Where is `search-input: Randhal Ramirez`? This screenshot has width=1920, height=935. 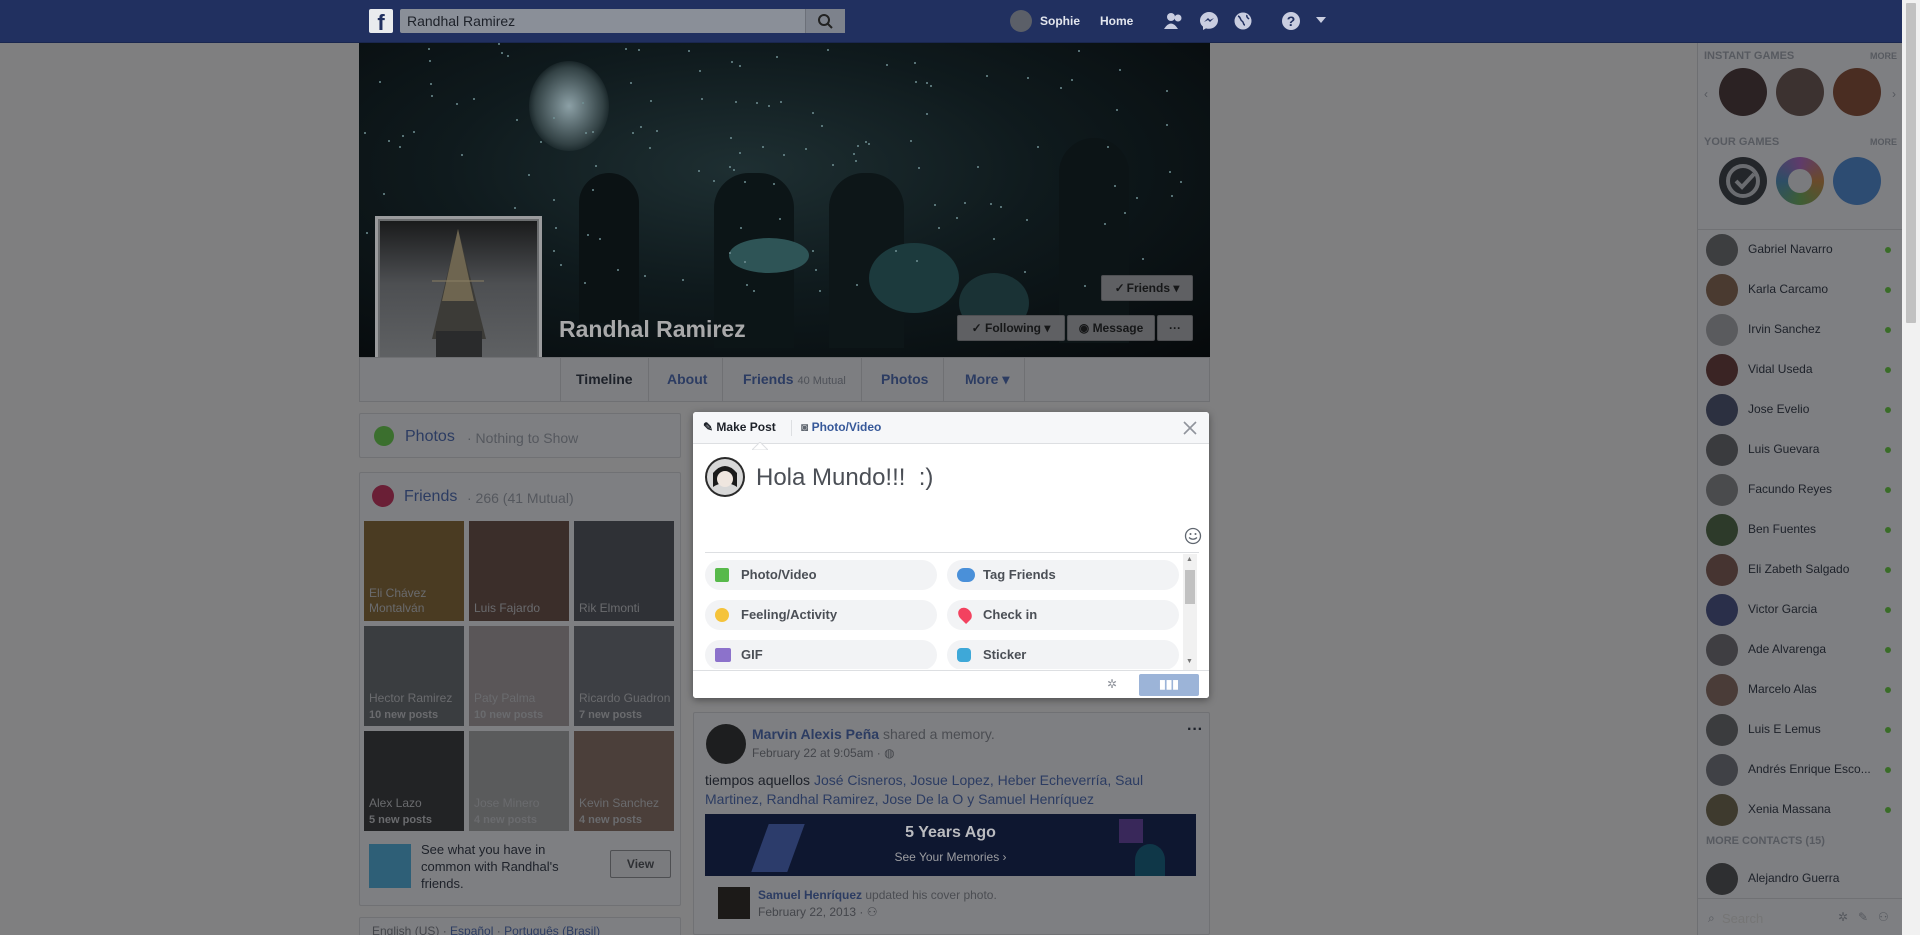
search-input: Randhal Ramirez is located at coordinates (622, 21).